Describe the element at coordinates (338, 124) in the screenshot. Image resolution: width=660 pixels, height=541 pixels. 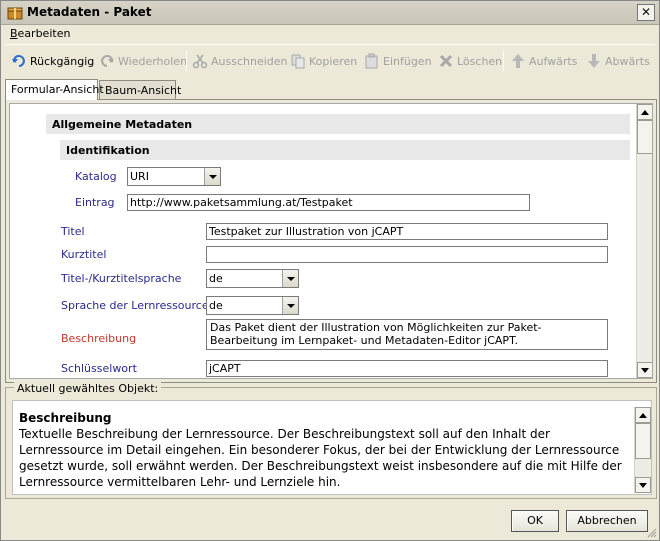
I see `section-general-metadata: Allgemeine Metadaten` at that location.